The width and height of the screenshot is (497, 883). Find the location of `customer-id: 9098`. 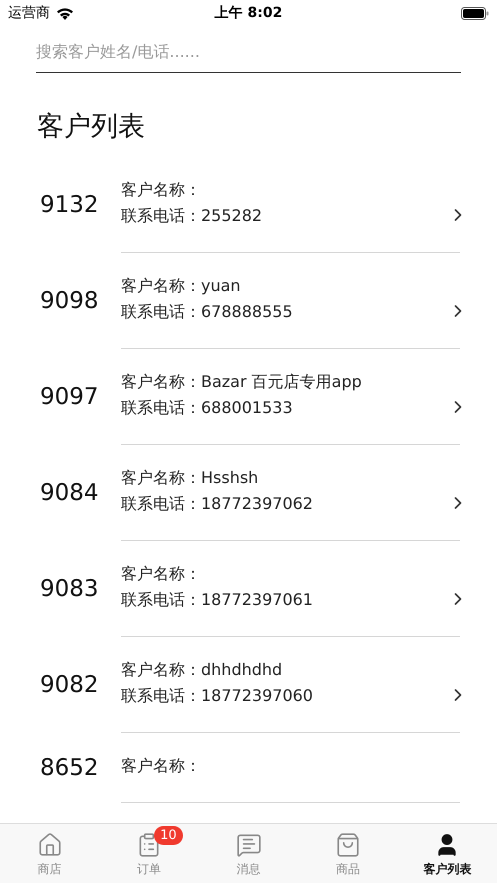

customer-id: 9098 is located at coordinates (69, 301).